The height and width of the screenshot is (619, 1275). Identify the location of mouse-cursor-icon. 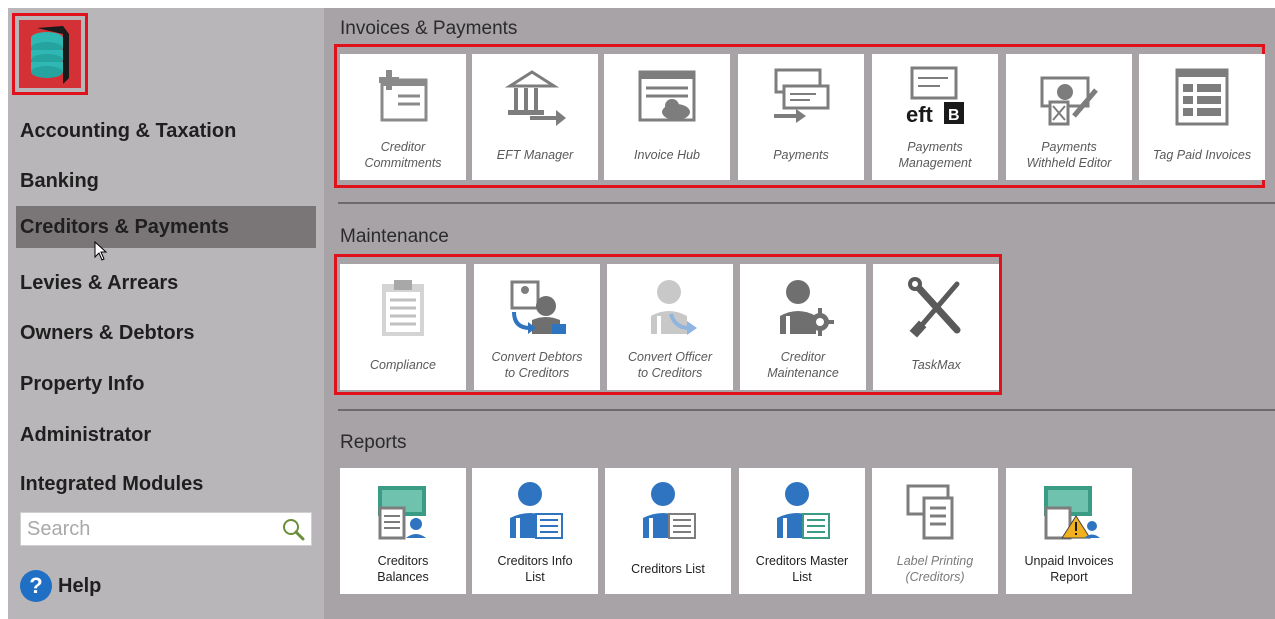
(101, 251).